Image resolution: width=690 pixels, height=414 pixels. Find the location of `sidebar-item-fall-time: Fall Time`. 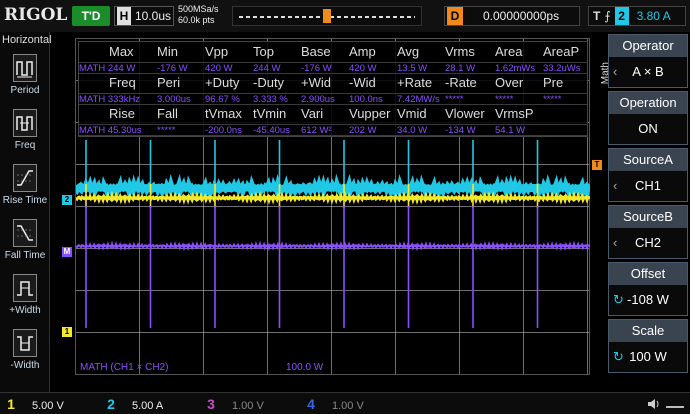

sidebar-item-fall-time: Fall Time is located at coordinates (25, 240).